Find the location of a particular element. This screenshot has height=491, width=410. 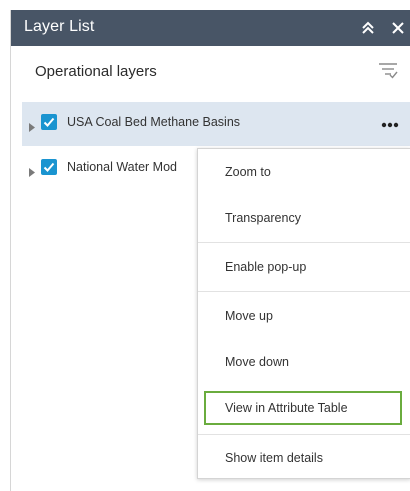

menu-item-move-down: Move down is located at coordinates (304, 362).